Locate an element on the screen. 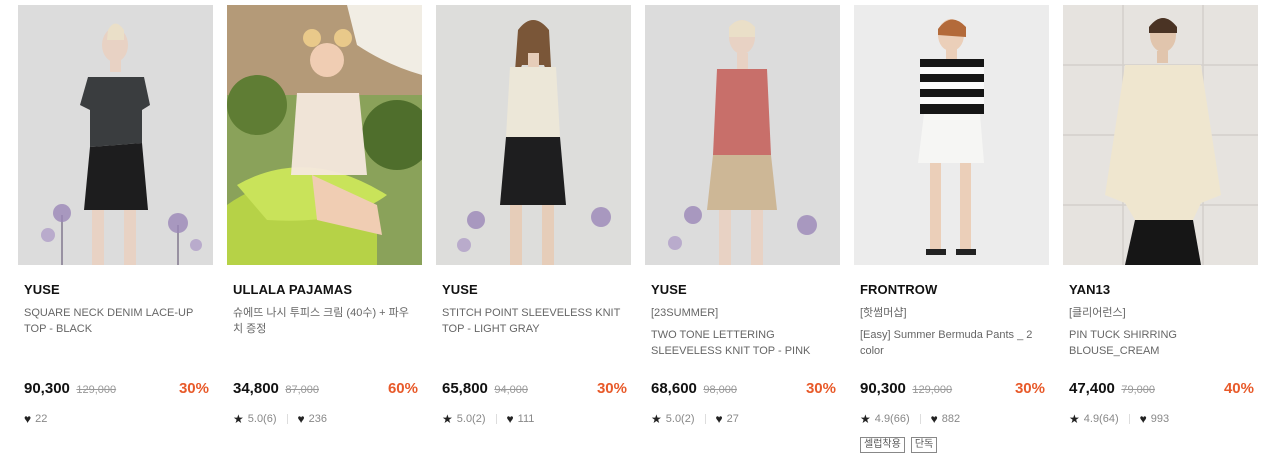 This screenshot has width=1274, height=464. product-meta: ★ 5.0(2) ♥ 27 is located at coordinates (695, 419).